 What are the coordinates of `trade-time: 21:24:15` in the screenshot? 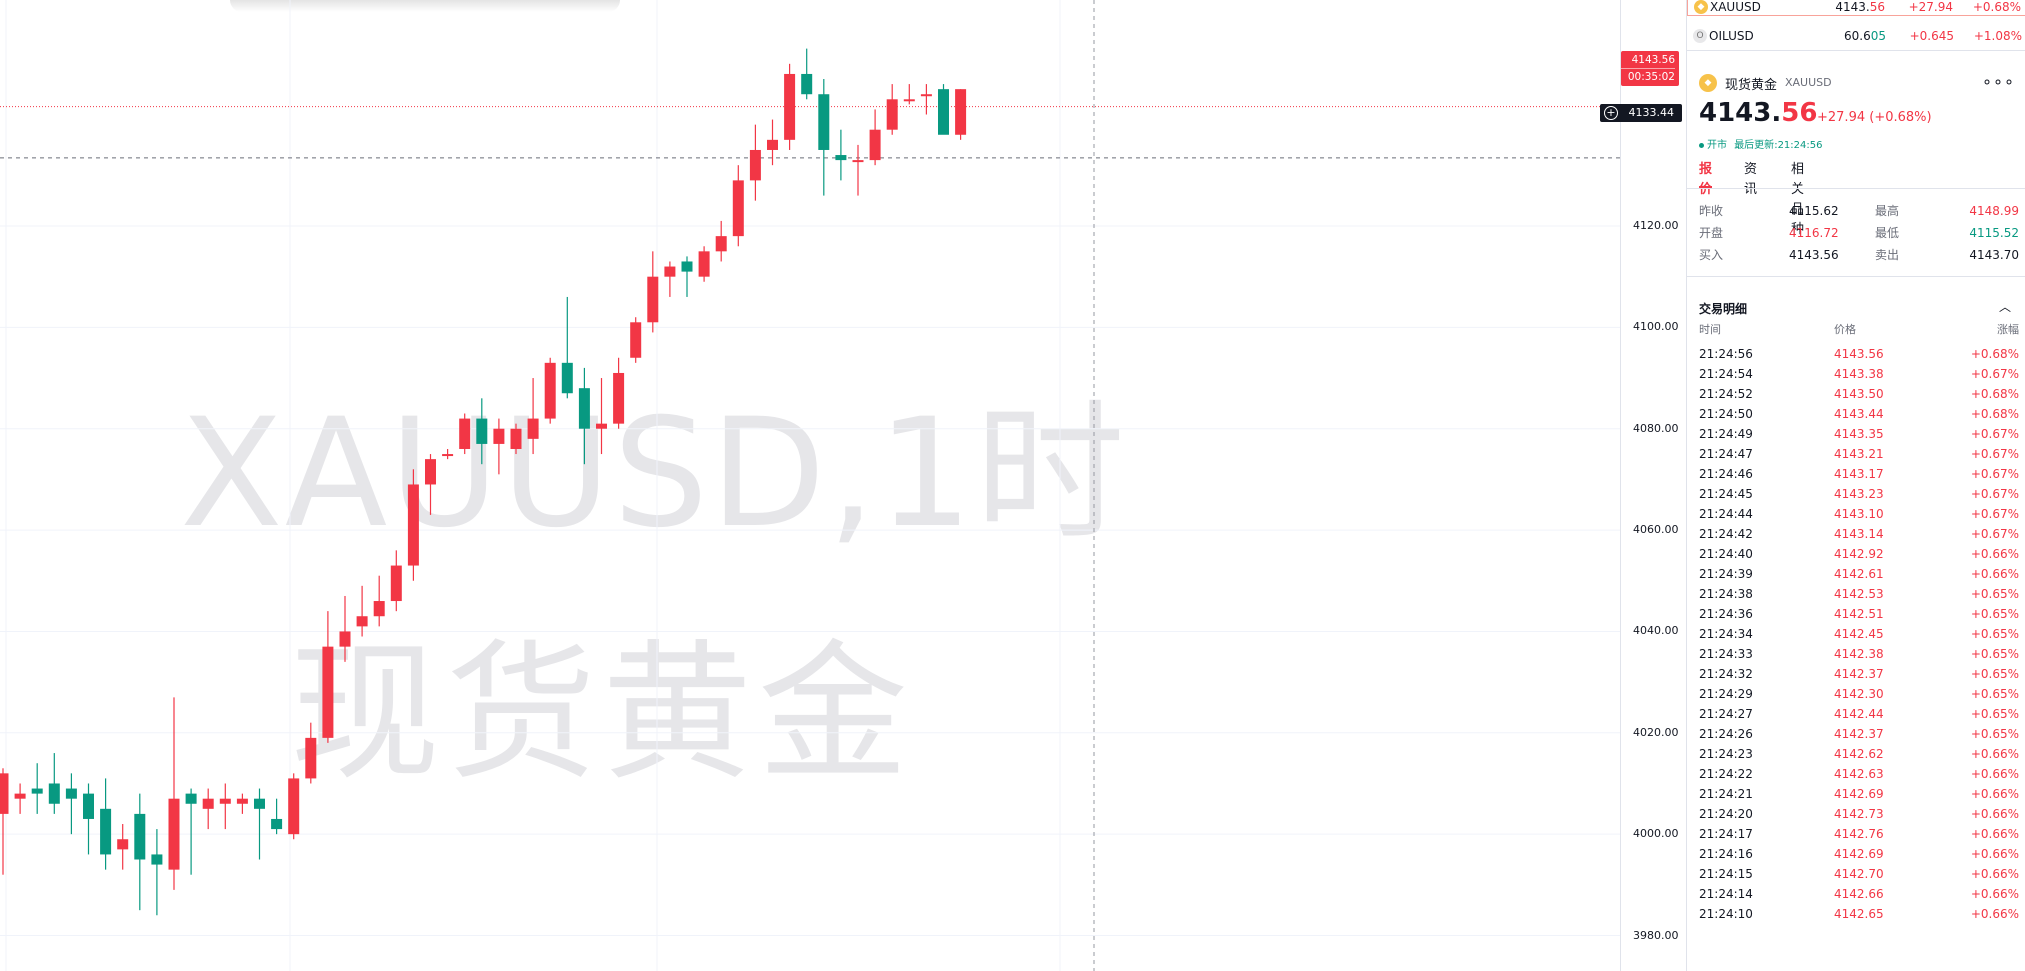 It's located at (1726, 874).